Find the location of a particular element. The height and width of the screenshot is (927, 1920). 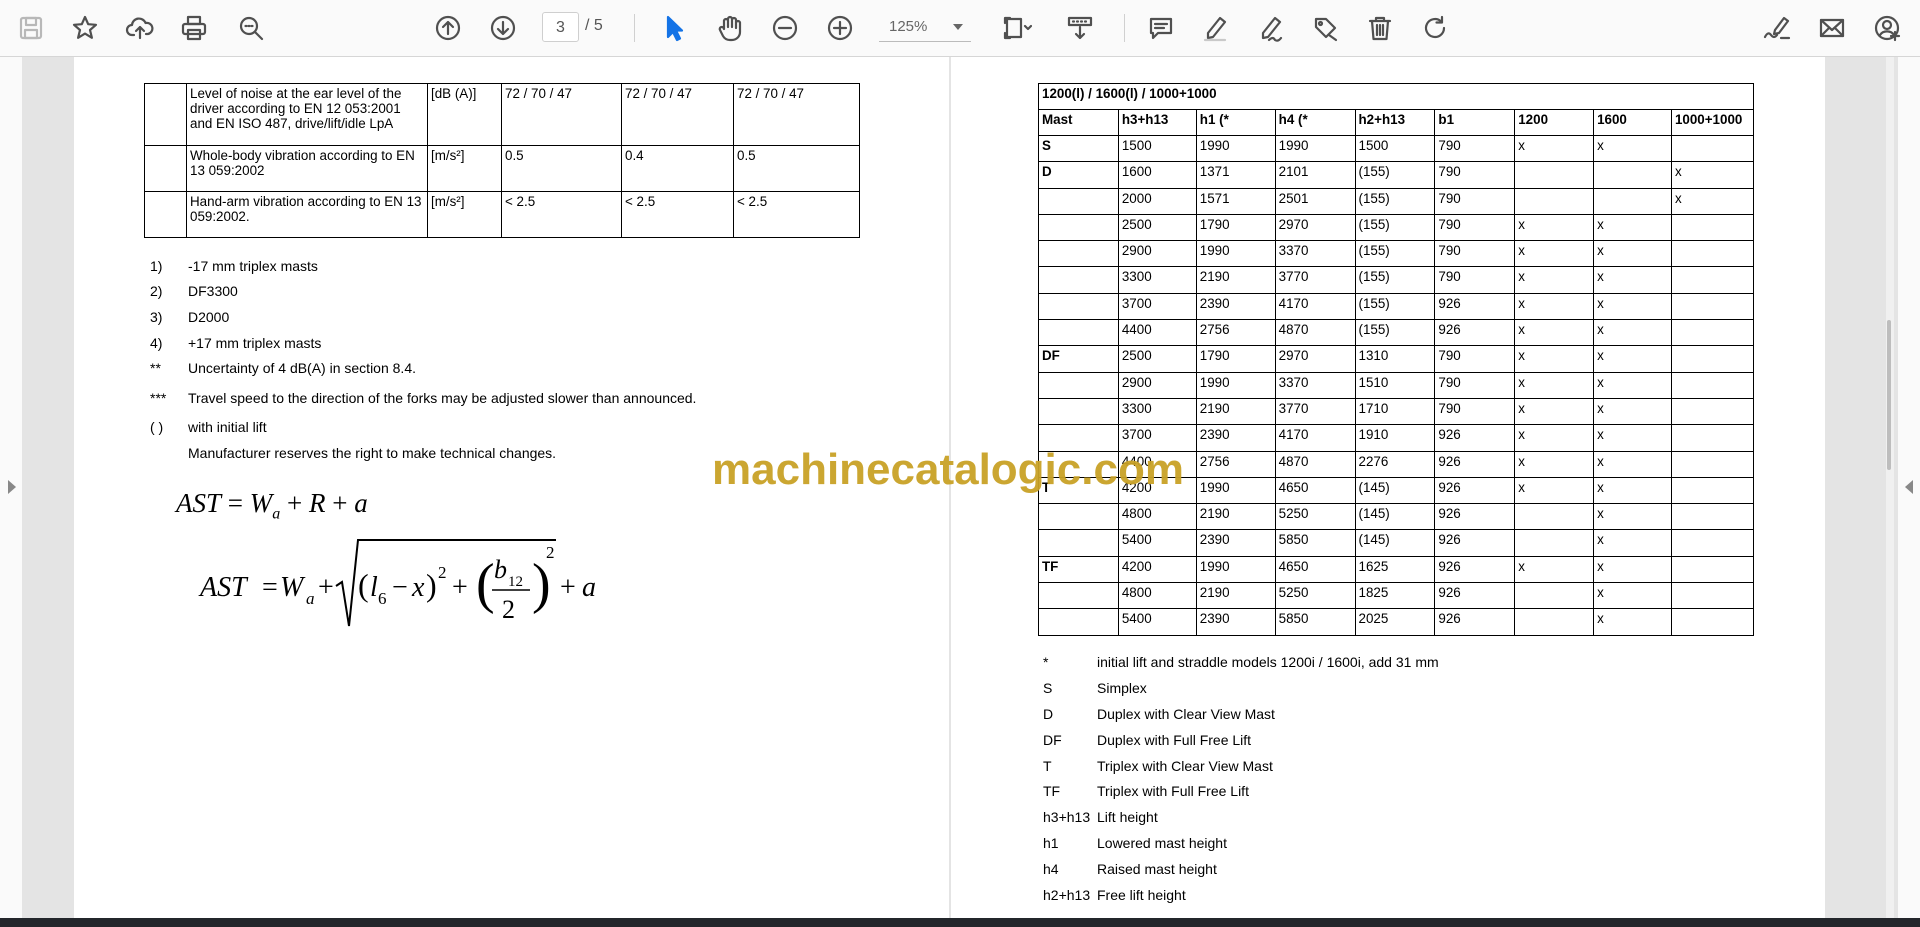

hand-tool-button is located at coordinates (730, 28).